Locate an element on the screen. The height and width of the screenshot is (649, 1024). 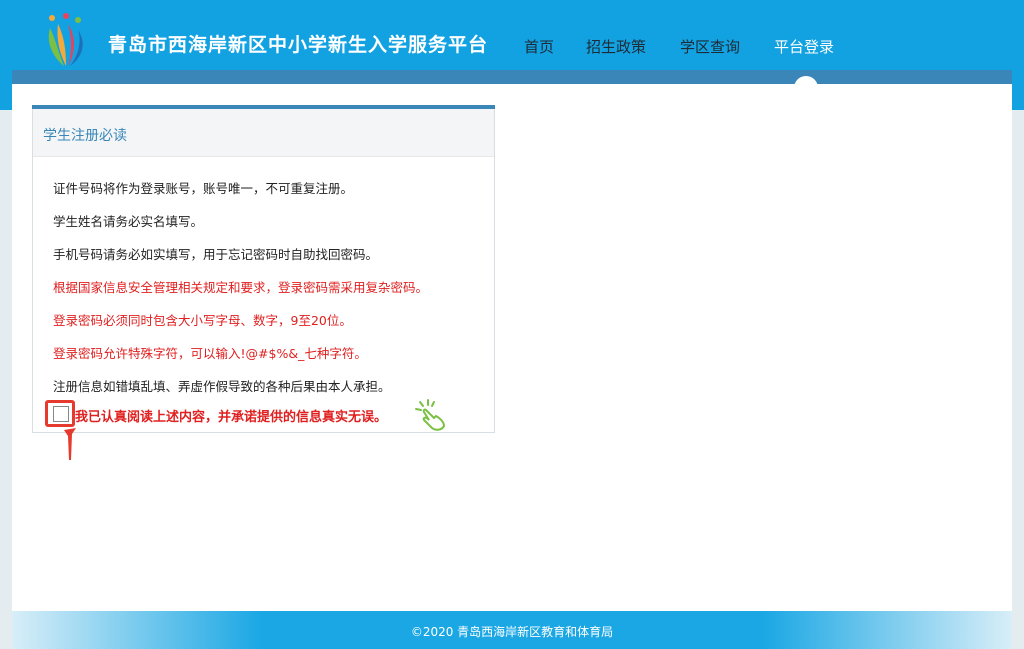
rule-item-warning: 登录密码必须同时包含大小写字母、数字，9至20位。 is located at coordinates (202, 320).